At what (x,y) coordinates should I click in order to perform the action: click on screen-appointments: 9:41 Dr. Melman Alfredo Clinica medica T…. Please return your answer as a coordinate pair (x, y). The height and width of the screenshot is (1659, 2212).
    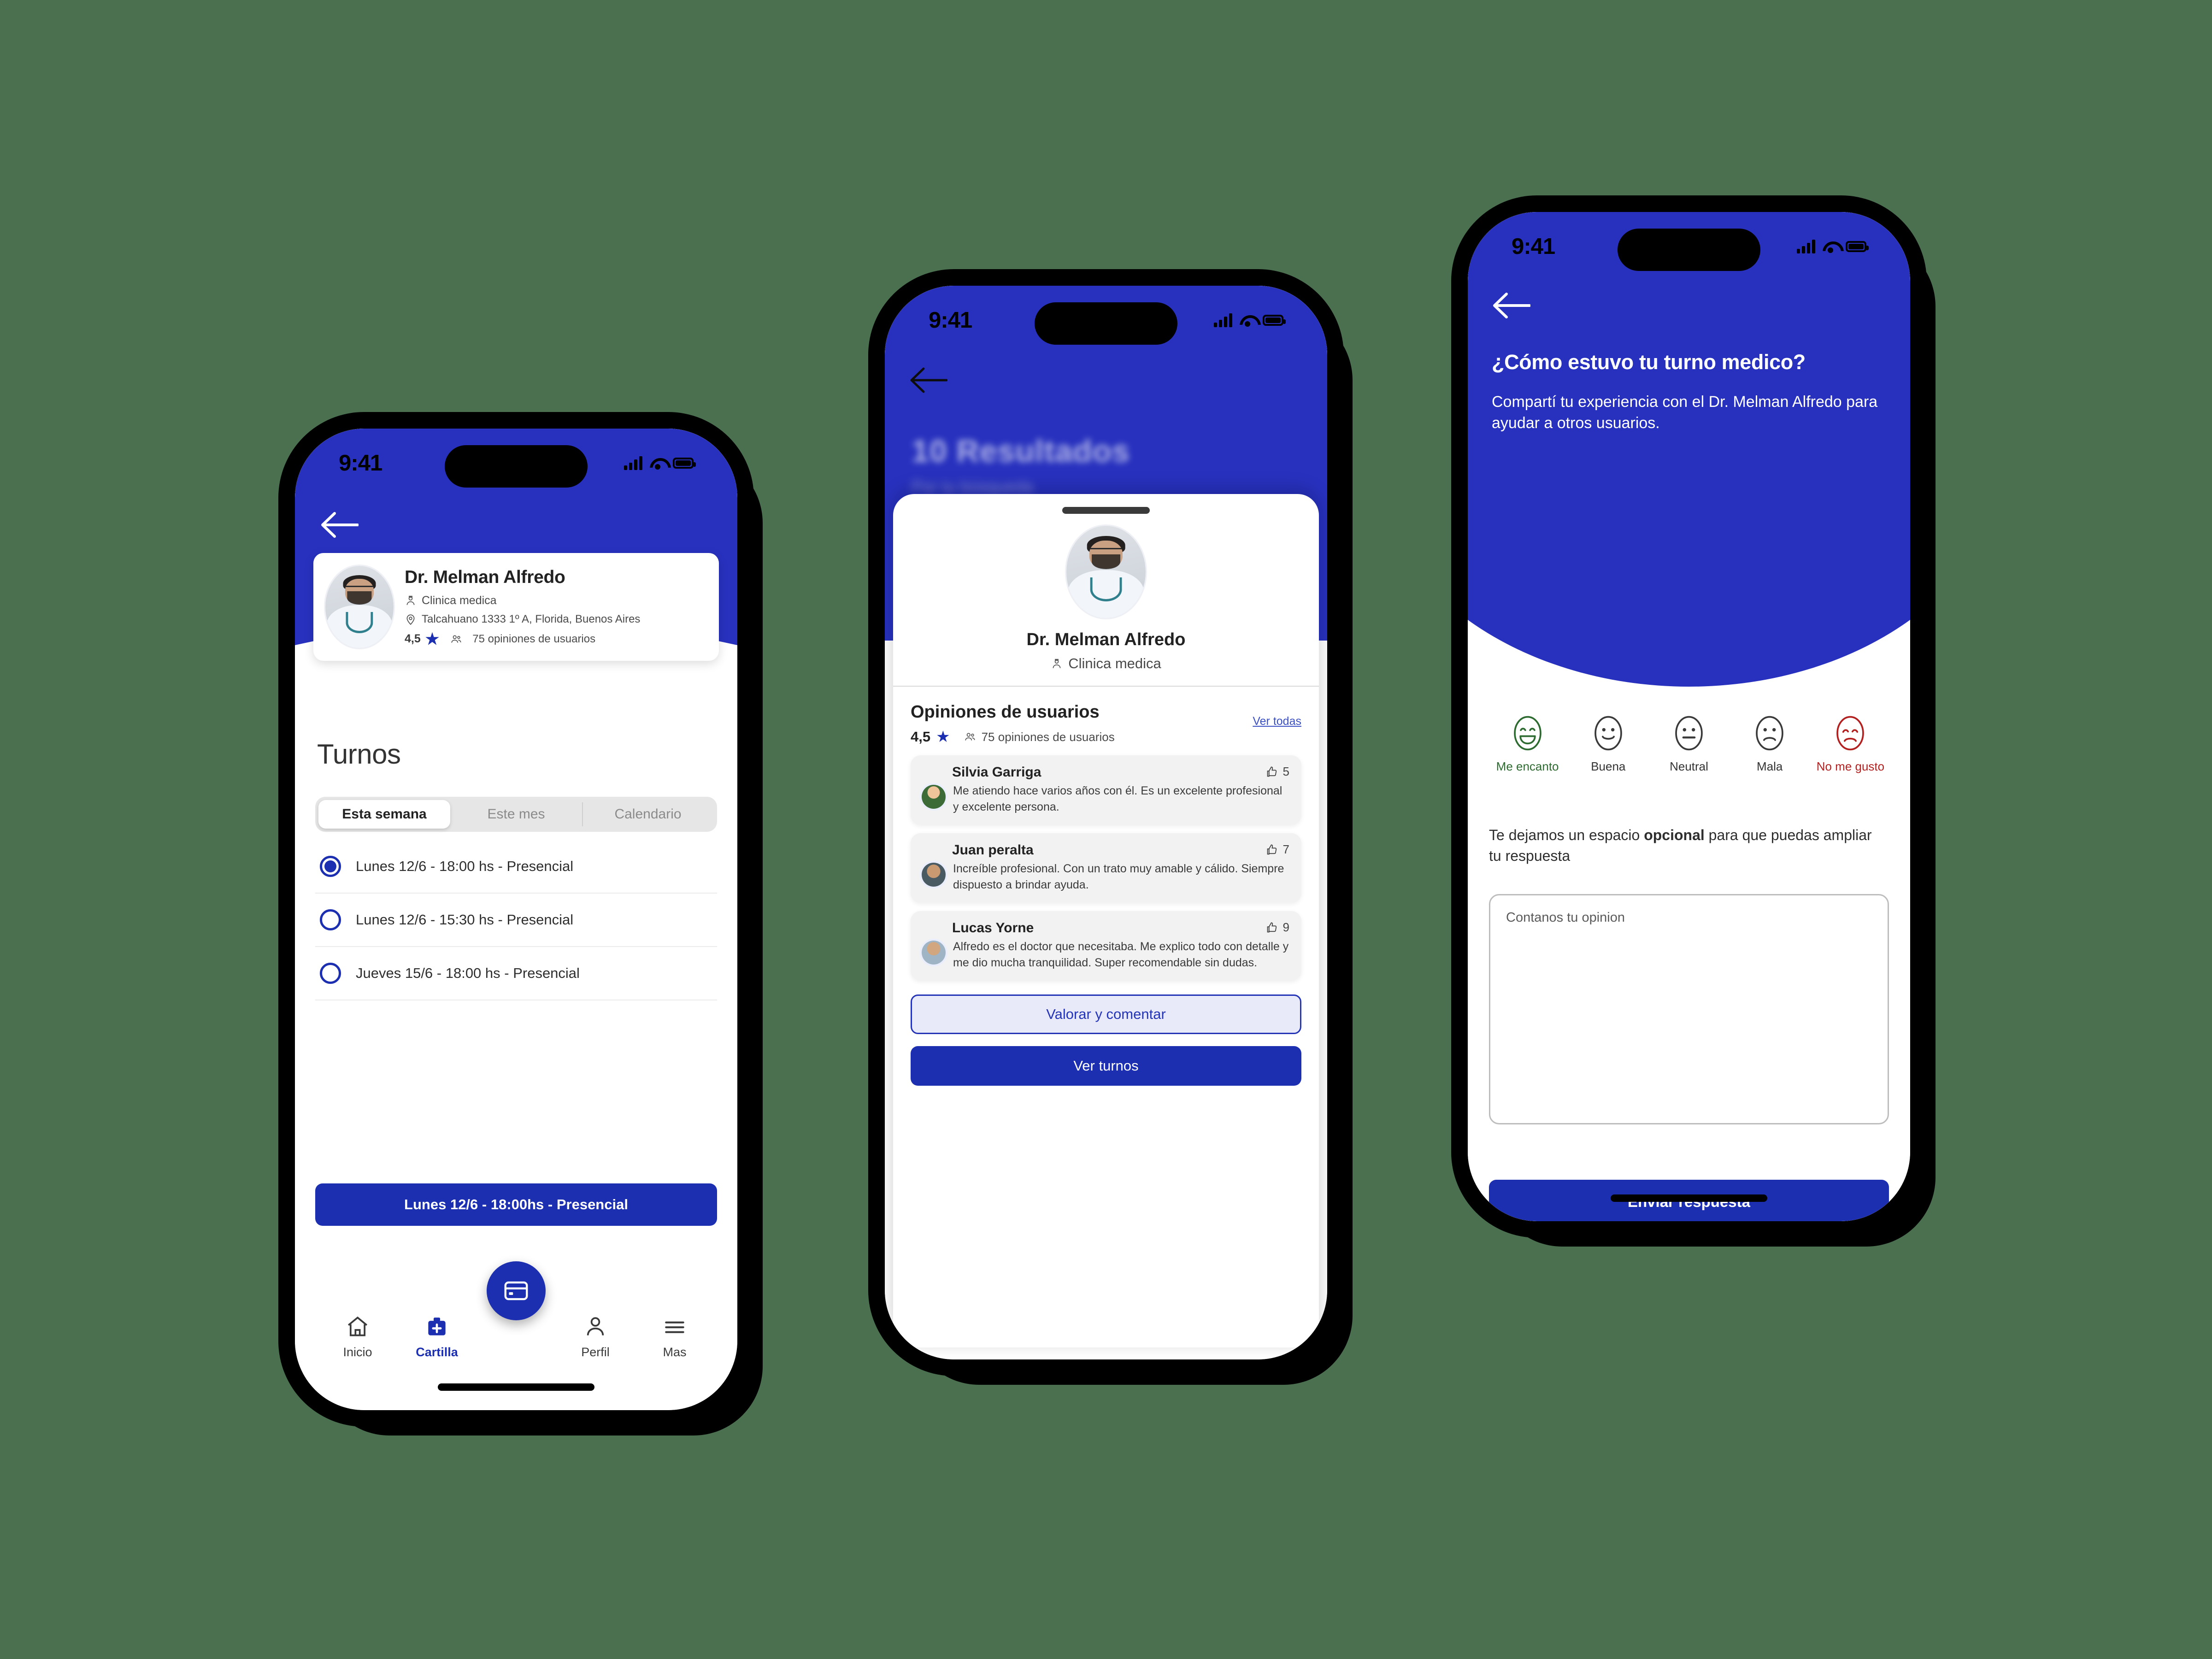
    Looking at the image, I should click on (516, 919).